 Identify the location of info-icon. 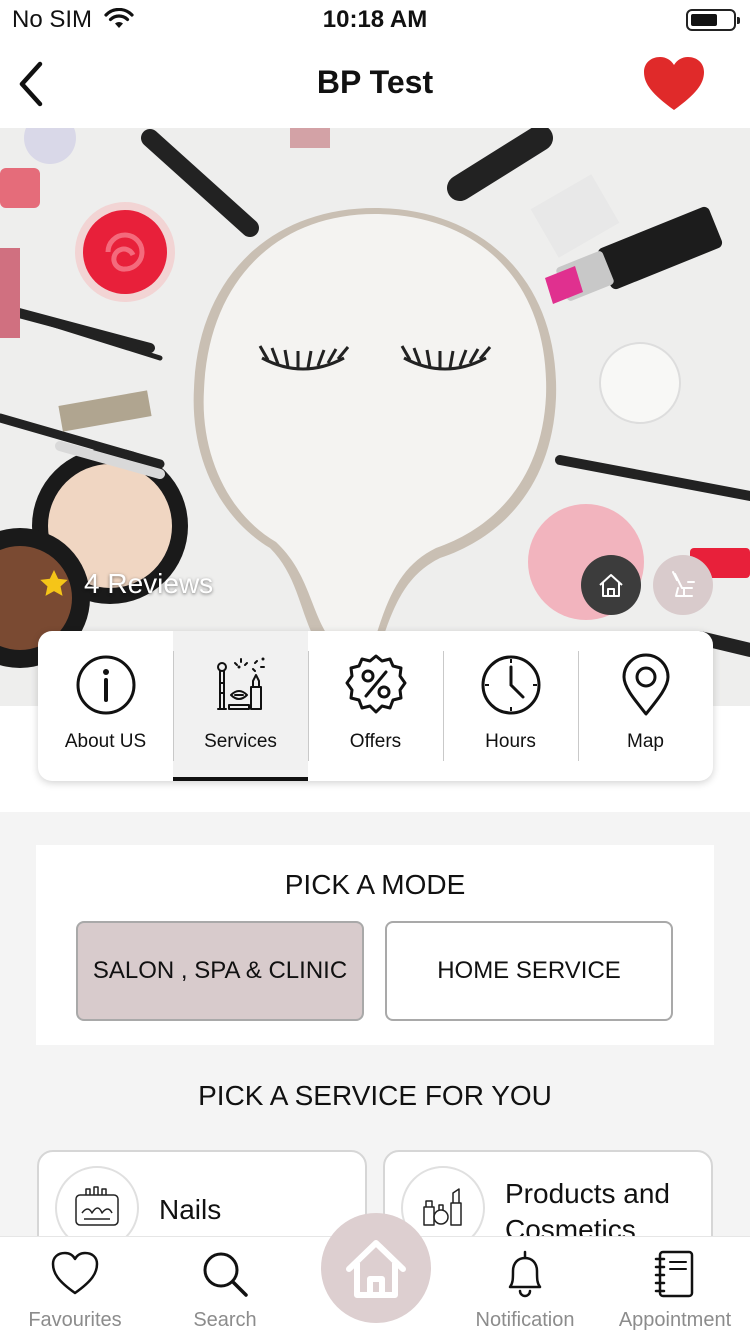
(105, 685).